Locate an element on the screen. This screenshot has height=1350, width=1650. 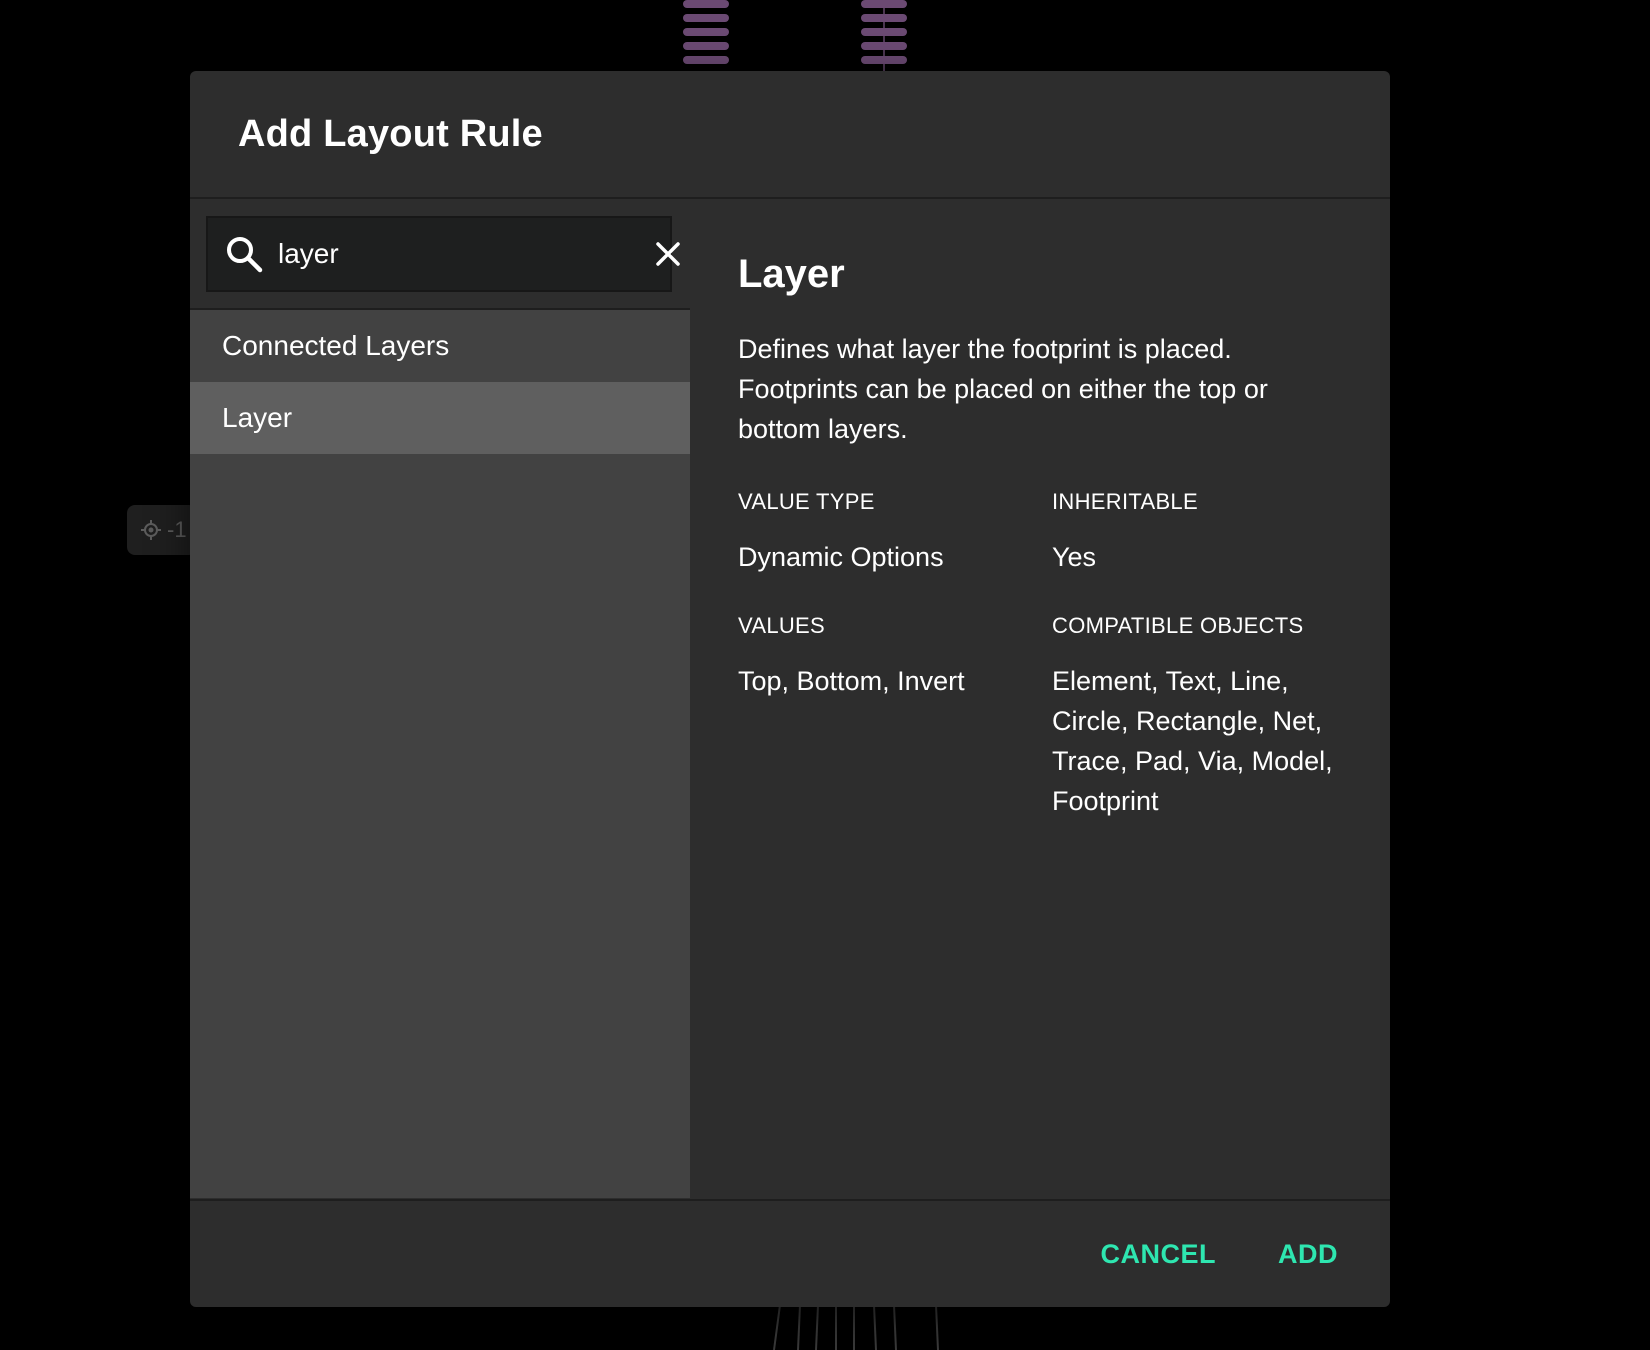
traces-bottom is located at coordinates (856, 1327).